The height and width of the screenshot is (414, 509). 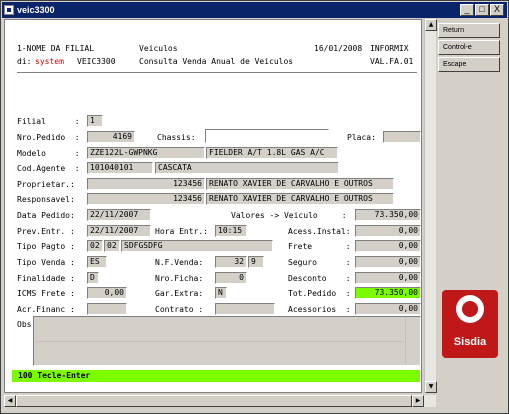 I want to click on horizontal-scroll-thumb, so click(x=214, y=401).